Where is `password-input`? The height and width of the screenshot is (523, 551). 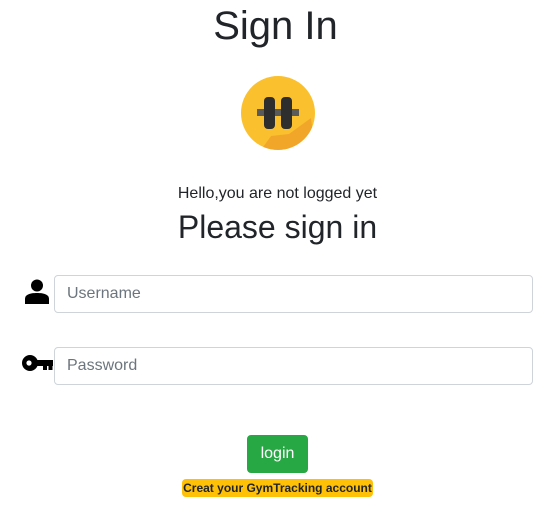
password-input is located at coordinates (293, 366).